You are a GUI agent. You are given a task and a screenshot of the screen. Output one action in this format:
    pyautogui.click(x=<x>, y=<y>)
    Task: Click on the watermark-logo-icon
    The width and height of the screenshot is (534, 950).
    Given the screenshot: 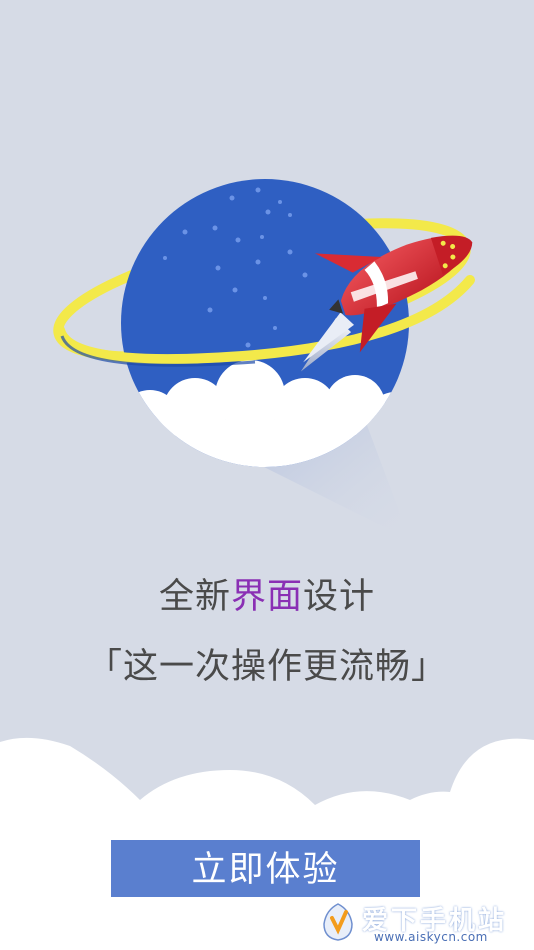 What is the action you would take?
    pyautogui.click(x=338, y=922)
    